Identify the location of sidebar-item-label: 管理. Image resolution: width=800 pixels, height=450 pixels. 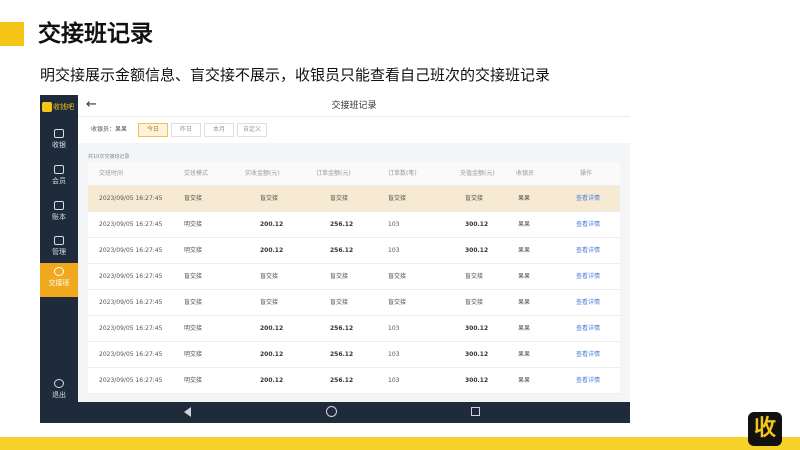
(59, 252).